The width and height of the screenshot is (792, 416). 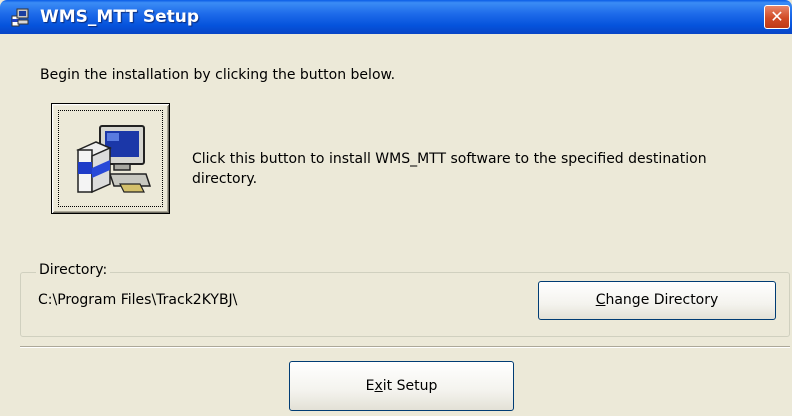 I want to click on install-button, so click(x=110, y=158).